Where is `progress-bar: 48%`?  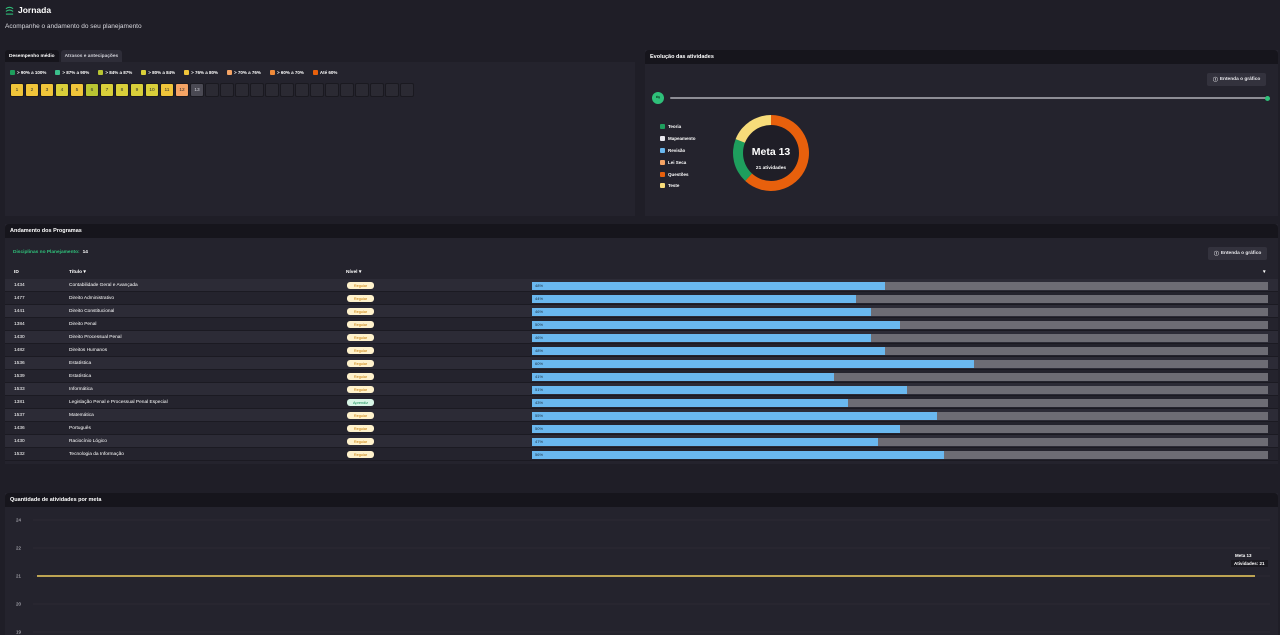
progress-bar: 48% is located at coordinates (900, 350).